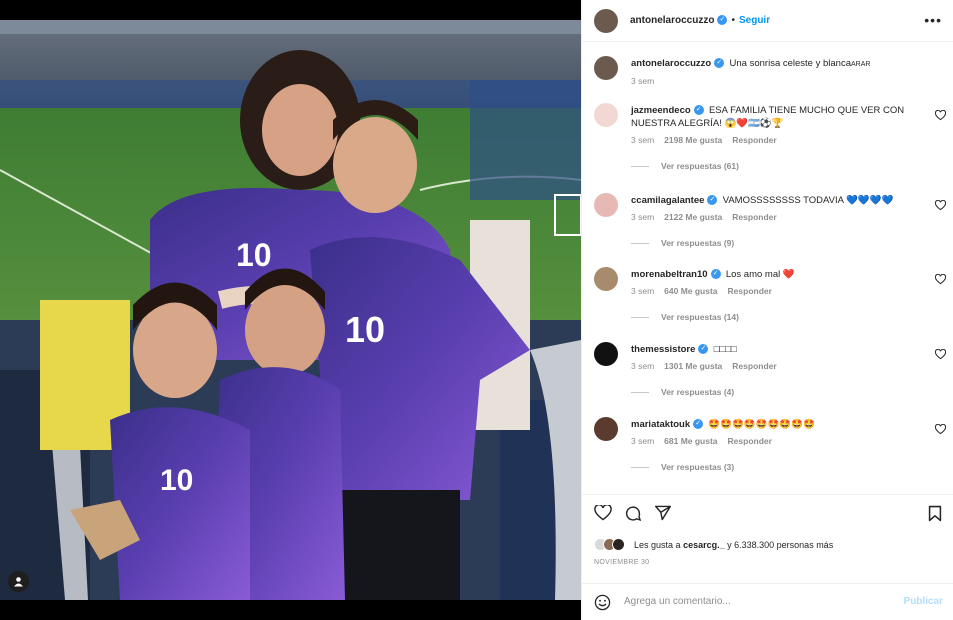 This screenshot has width=953, height=620. What do you see at coordinates (663, 349) in the screenshot?
I see `commenter-username: themessistore` at bounding box center [663, 349].